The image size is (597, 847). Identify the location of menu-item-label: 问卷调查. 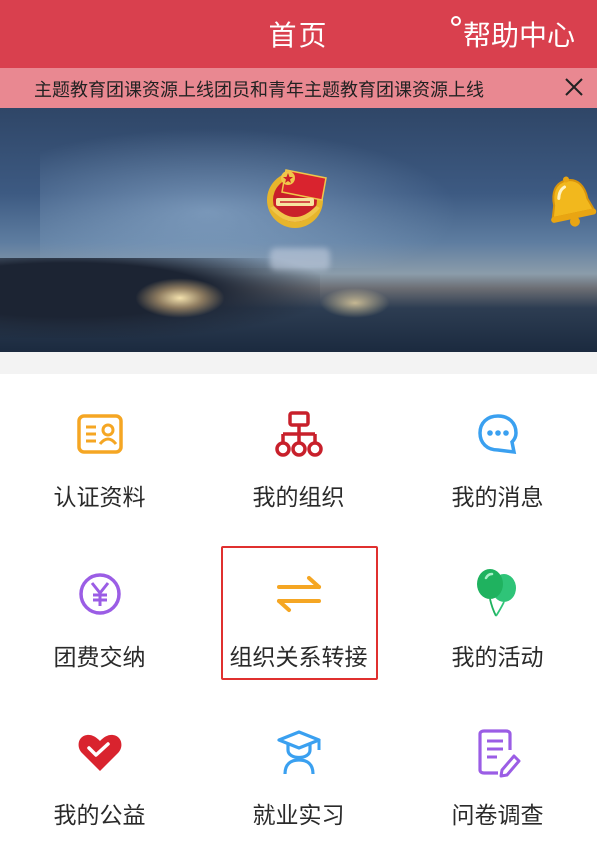
(497, 816).